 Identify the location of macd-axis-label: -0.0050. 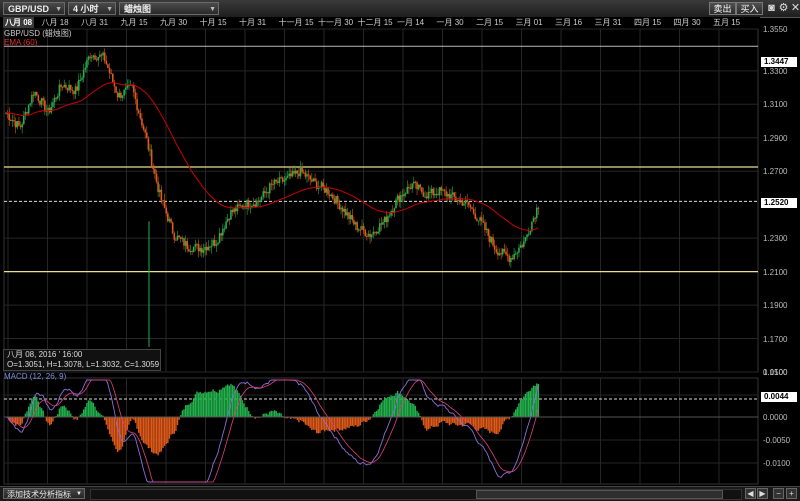
(777, 440).